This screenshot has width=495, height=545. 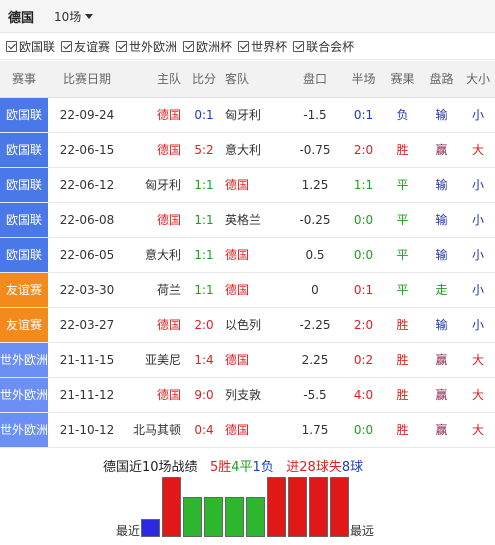 What do you see at coordinates (157, 430) in the screenshot?
I see `home-team-cell: 北马其顿` at bounding box center [157, 430].